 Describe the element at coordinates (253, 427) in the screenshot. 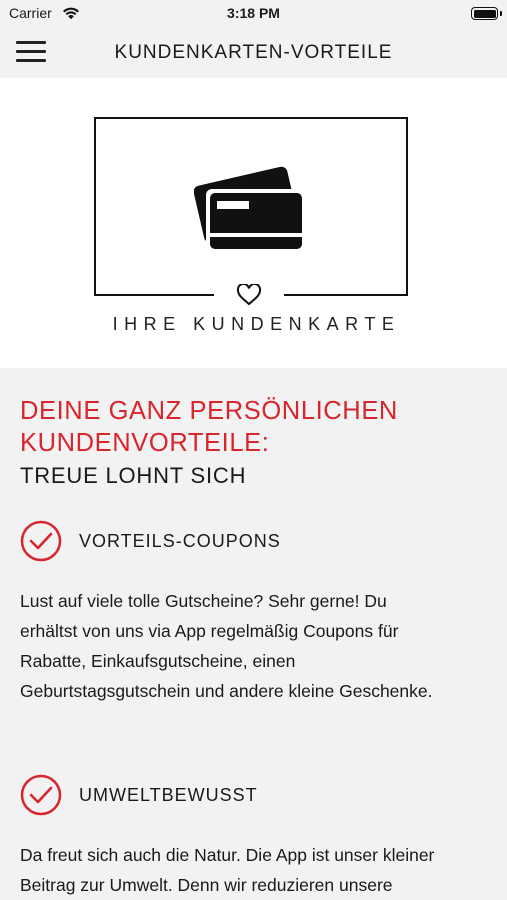

I see `headline: DEINE GANZ PERSÖNLICHEN KUNDENVORTEILE:` at that location.